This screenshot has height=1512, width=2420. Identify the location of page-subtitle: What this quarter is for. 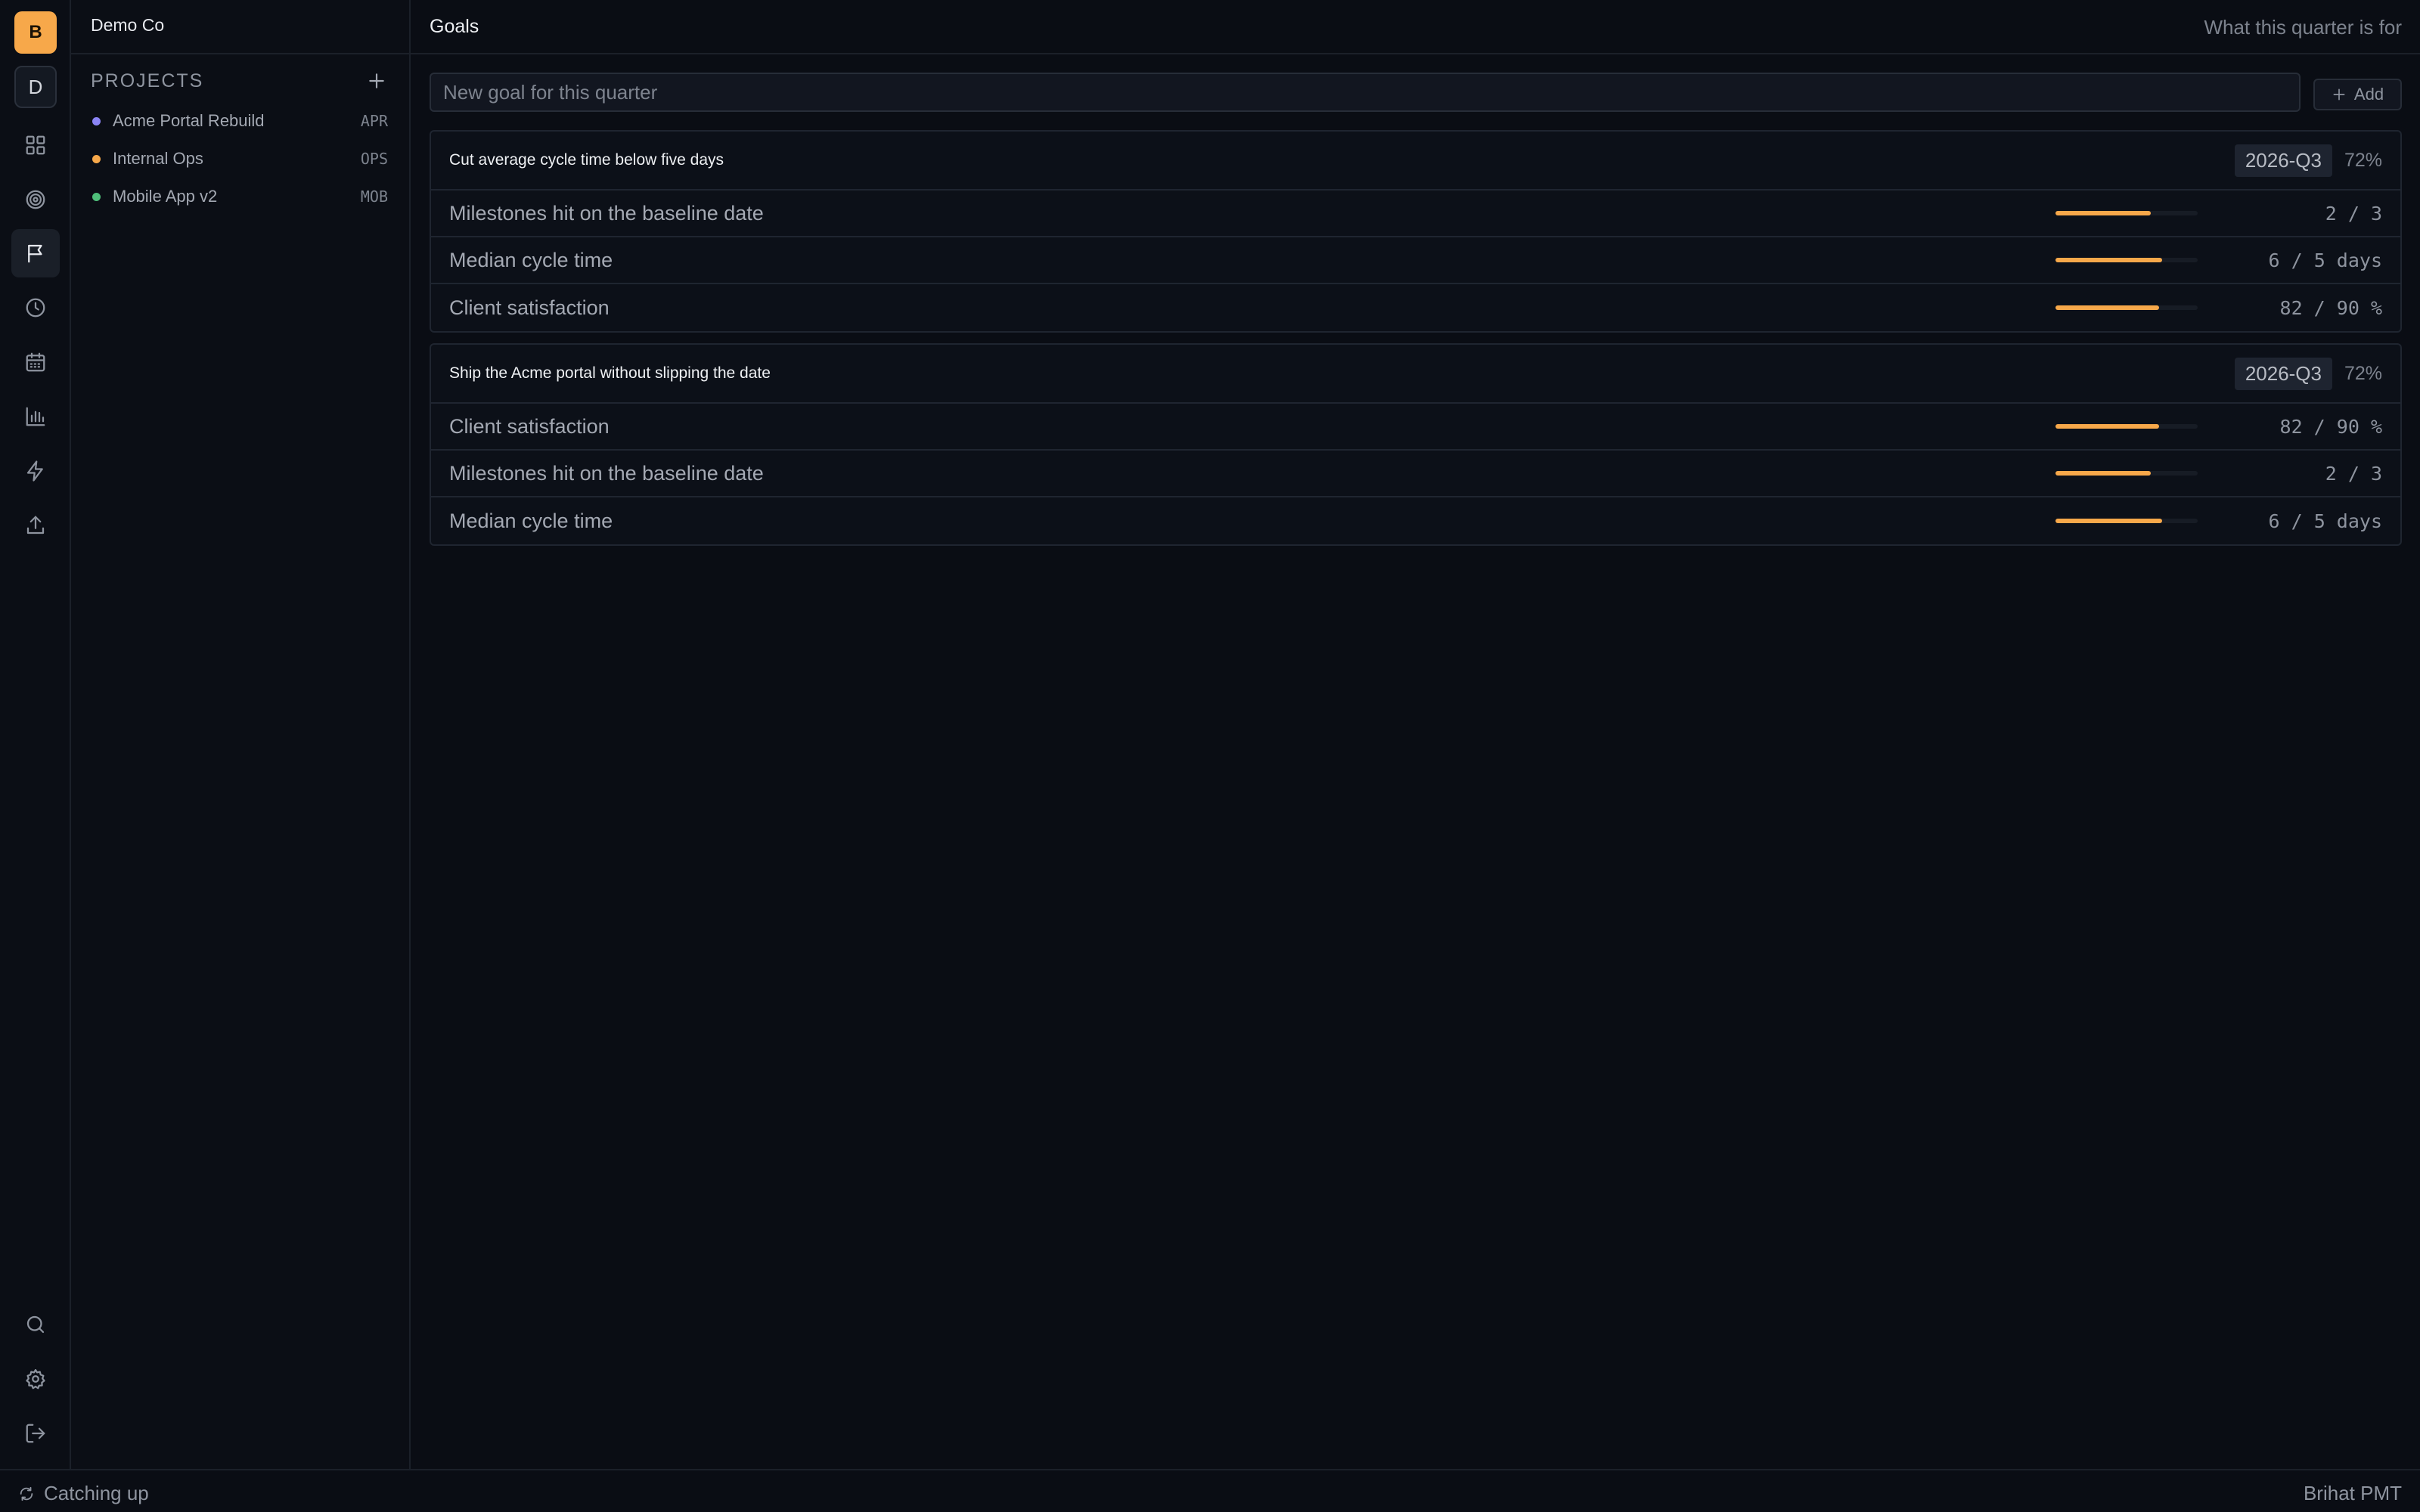
(2303, 28).